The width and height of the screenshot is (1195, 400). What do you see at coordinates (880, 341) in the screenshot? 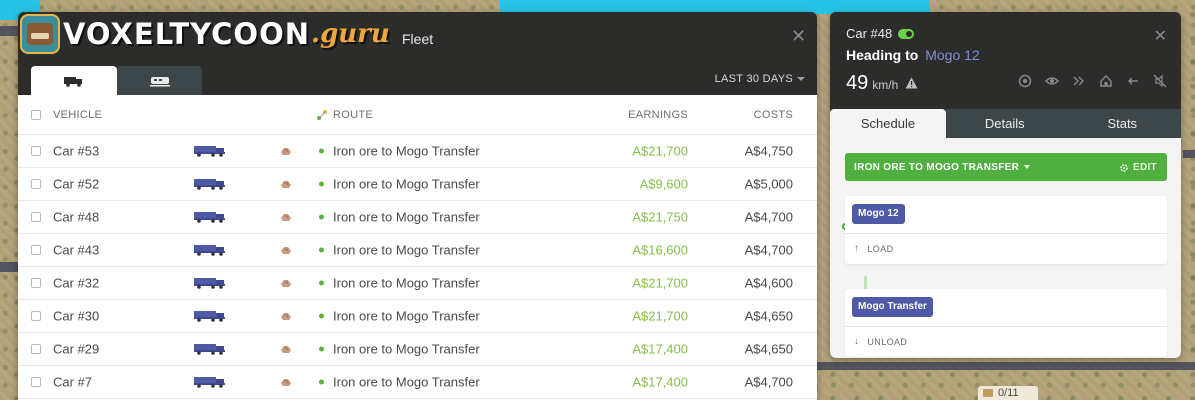
I see `stop-action: ↓ UNLOAD` at bounding box center [880, 341].